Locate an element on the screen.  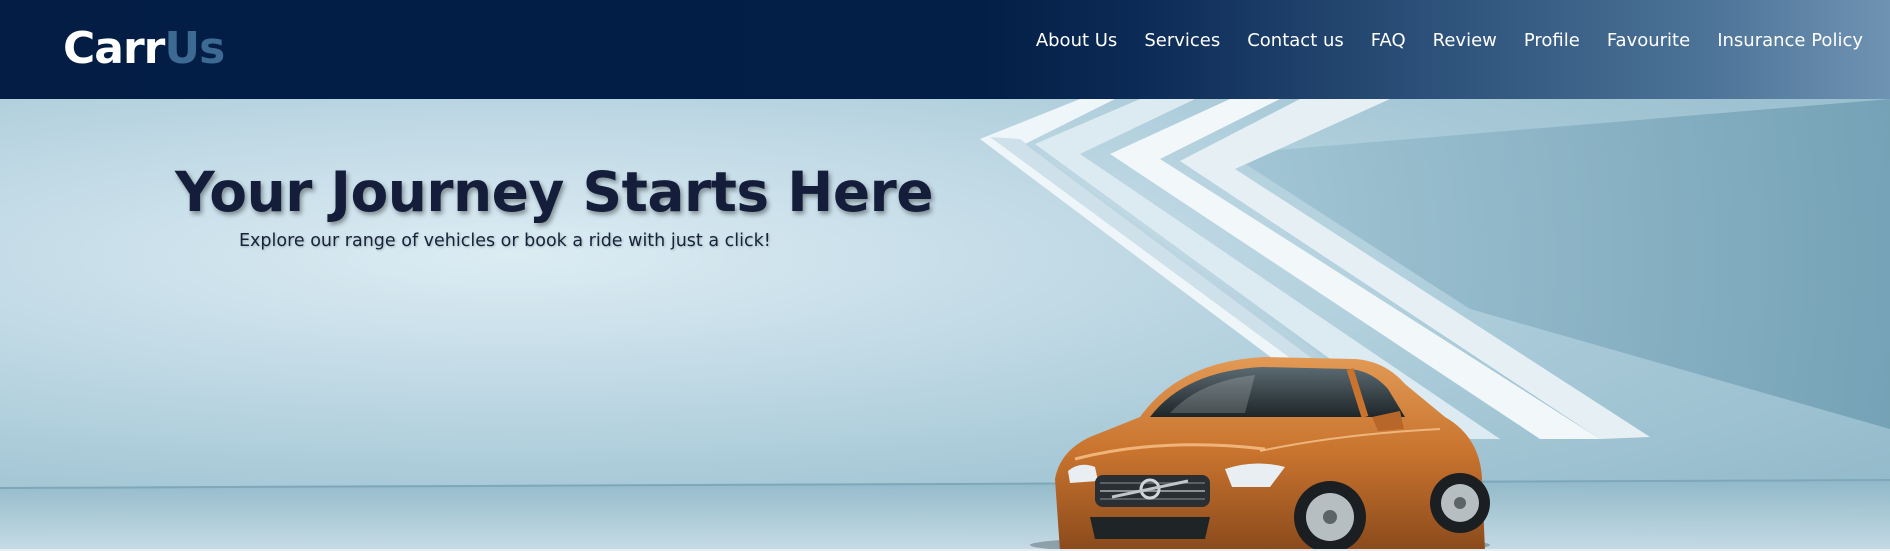
nav-favourite: Favourite is located at coordinates (1648, 41).